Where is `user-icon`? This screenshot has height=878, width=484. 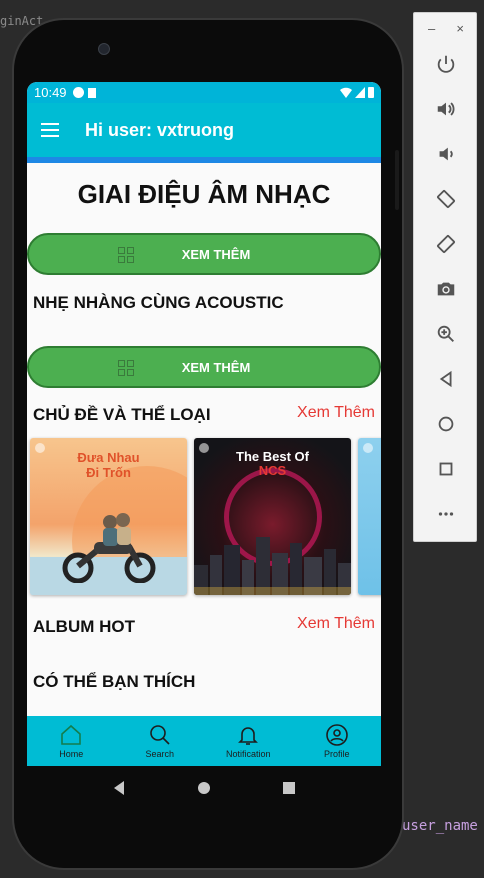 user-icon is located at coordinates (336, 735).